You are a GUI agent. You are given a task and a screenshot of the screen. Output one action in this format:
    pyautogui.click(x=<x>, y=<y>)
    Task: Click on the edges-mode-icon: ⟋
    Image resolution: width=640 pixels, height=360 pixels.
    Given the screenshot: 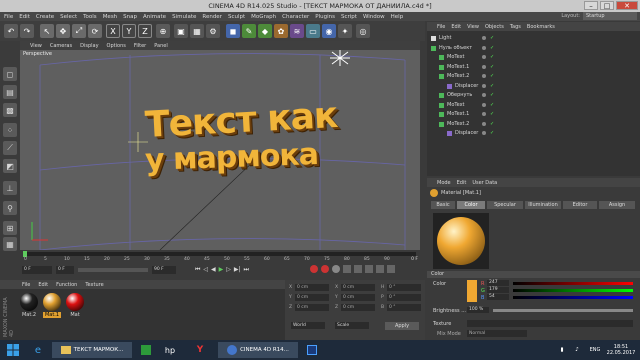 What is the action you would take?
    pyautogui.click(x=10, y=148)
    